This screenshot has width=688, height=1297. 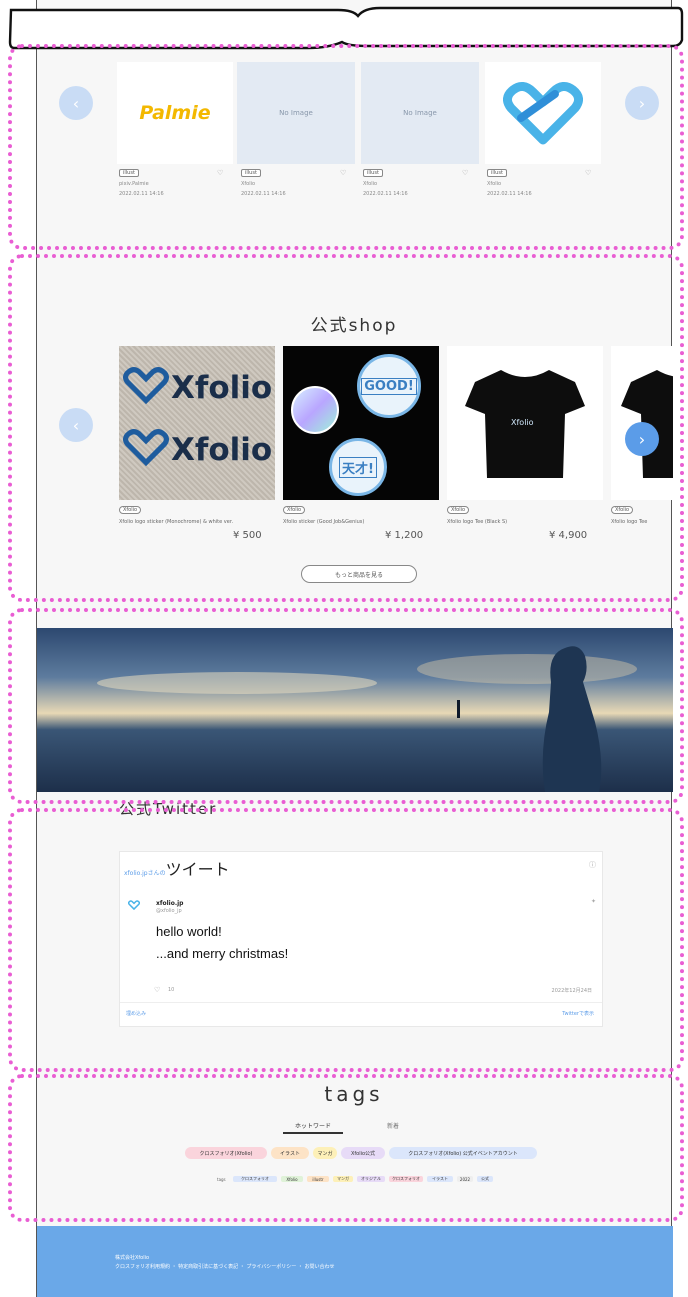 I want to click on info-icon: ⓘ, so click(x=592, y=865).